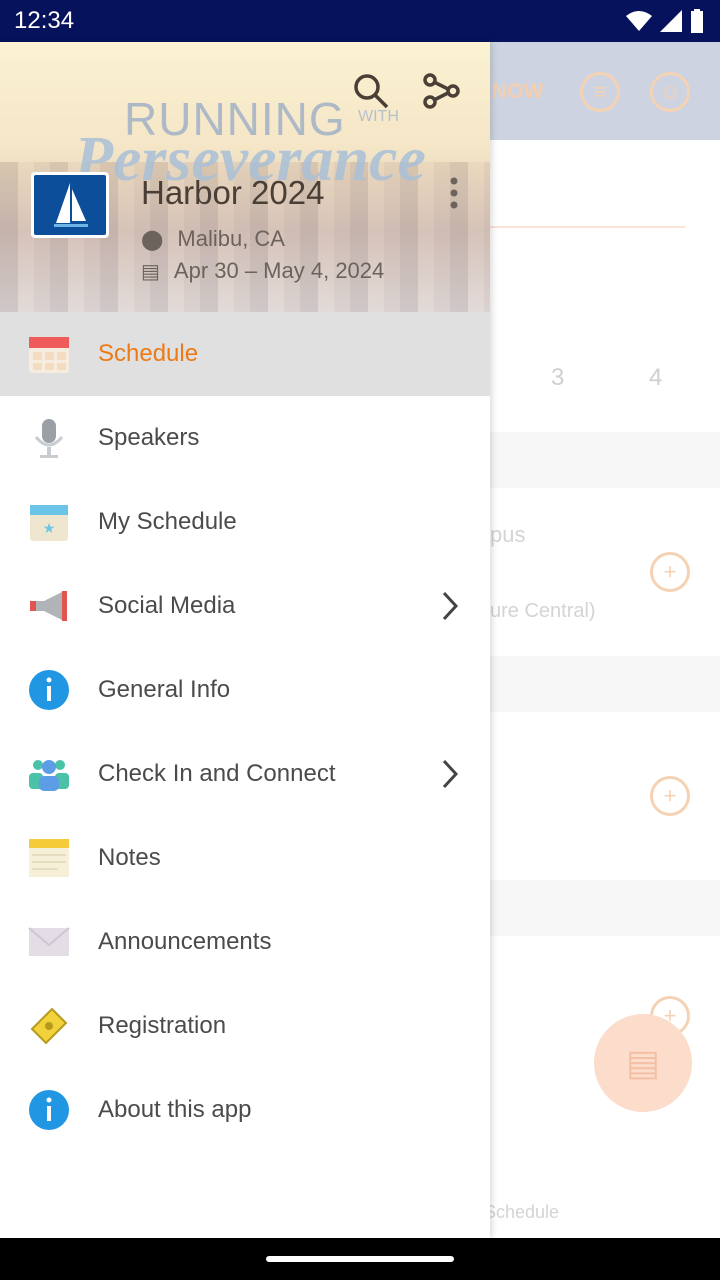  Describe the element at coordinates (164, 689) in the screenshot. I see `menu-label: General Info` at that location.